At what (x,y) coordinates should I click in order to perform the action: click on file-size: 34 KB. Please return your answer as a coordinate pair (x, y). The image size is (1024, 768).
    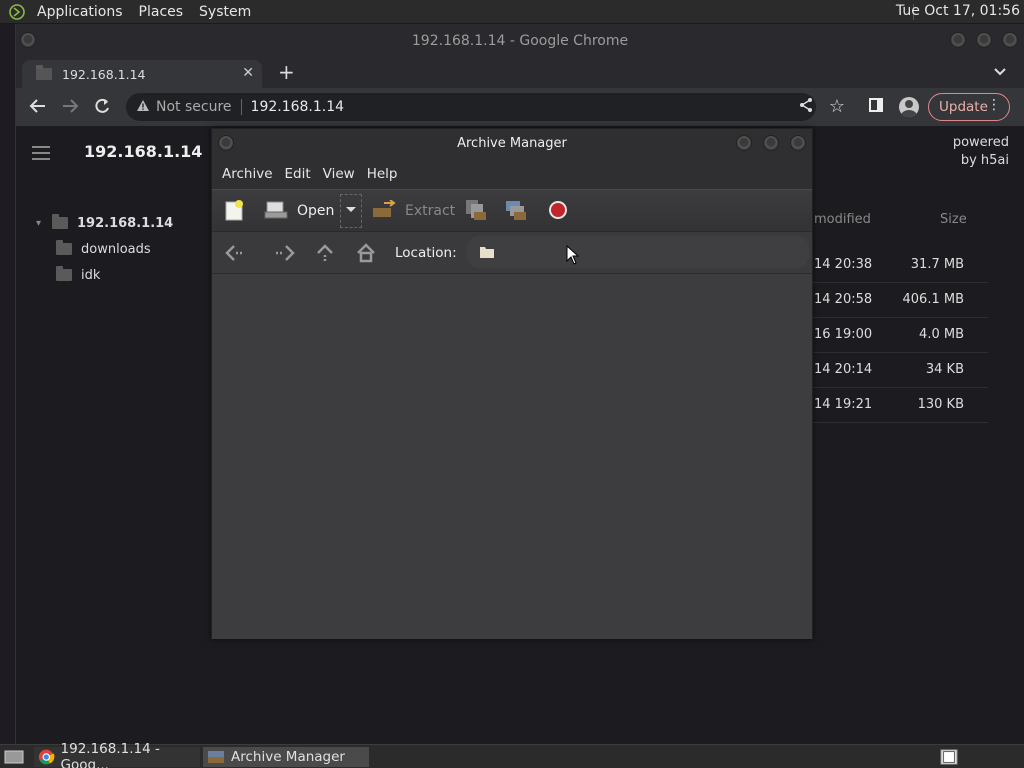
    Looking at the image, I should click on (944, 369).